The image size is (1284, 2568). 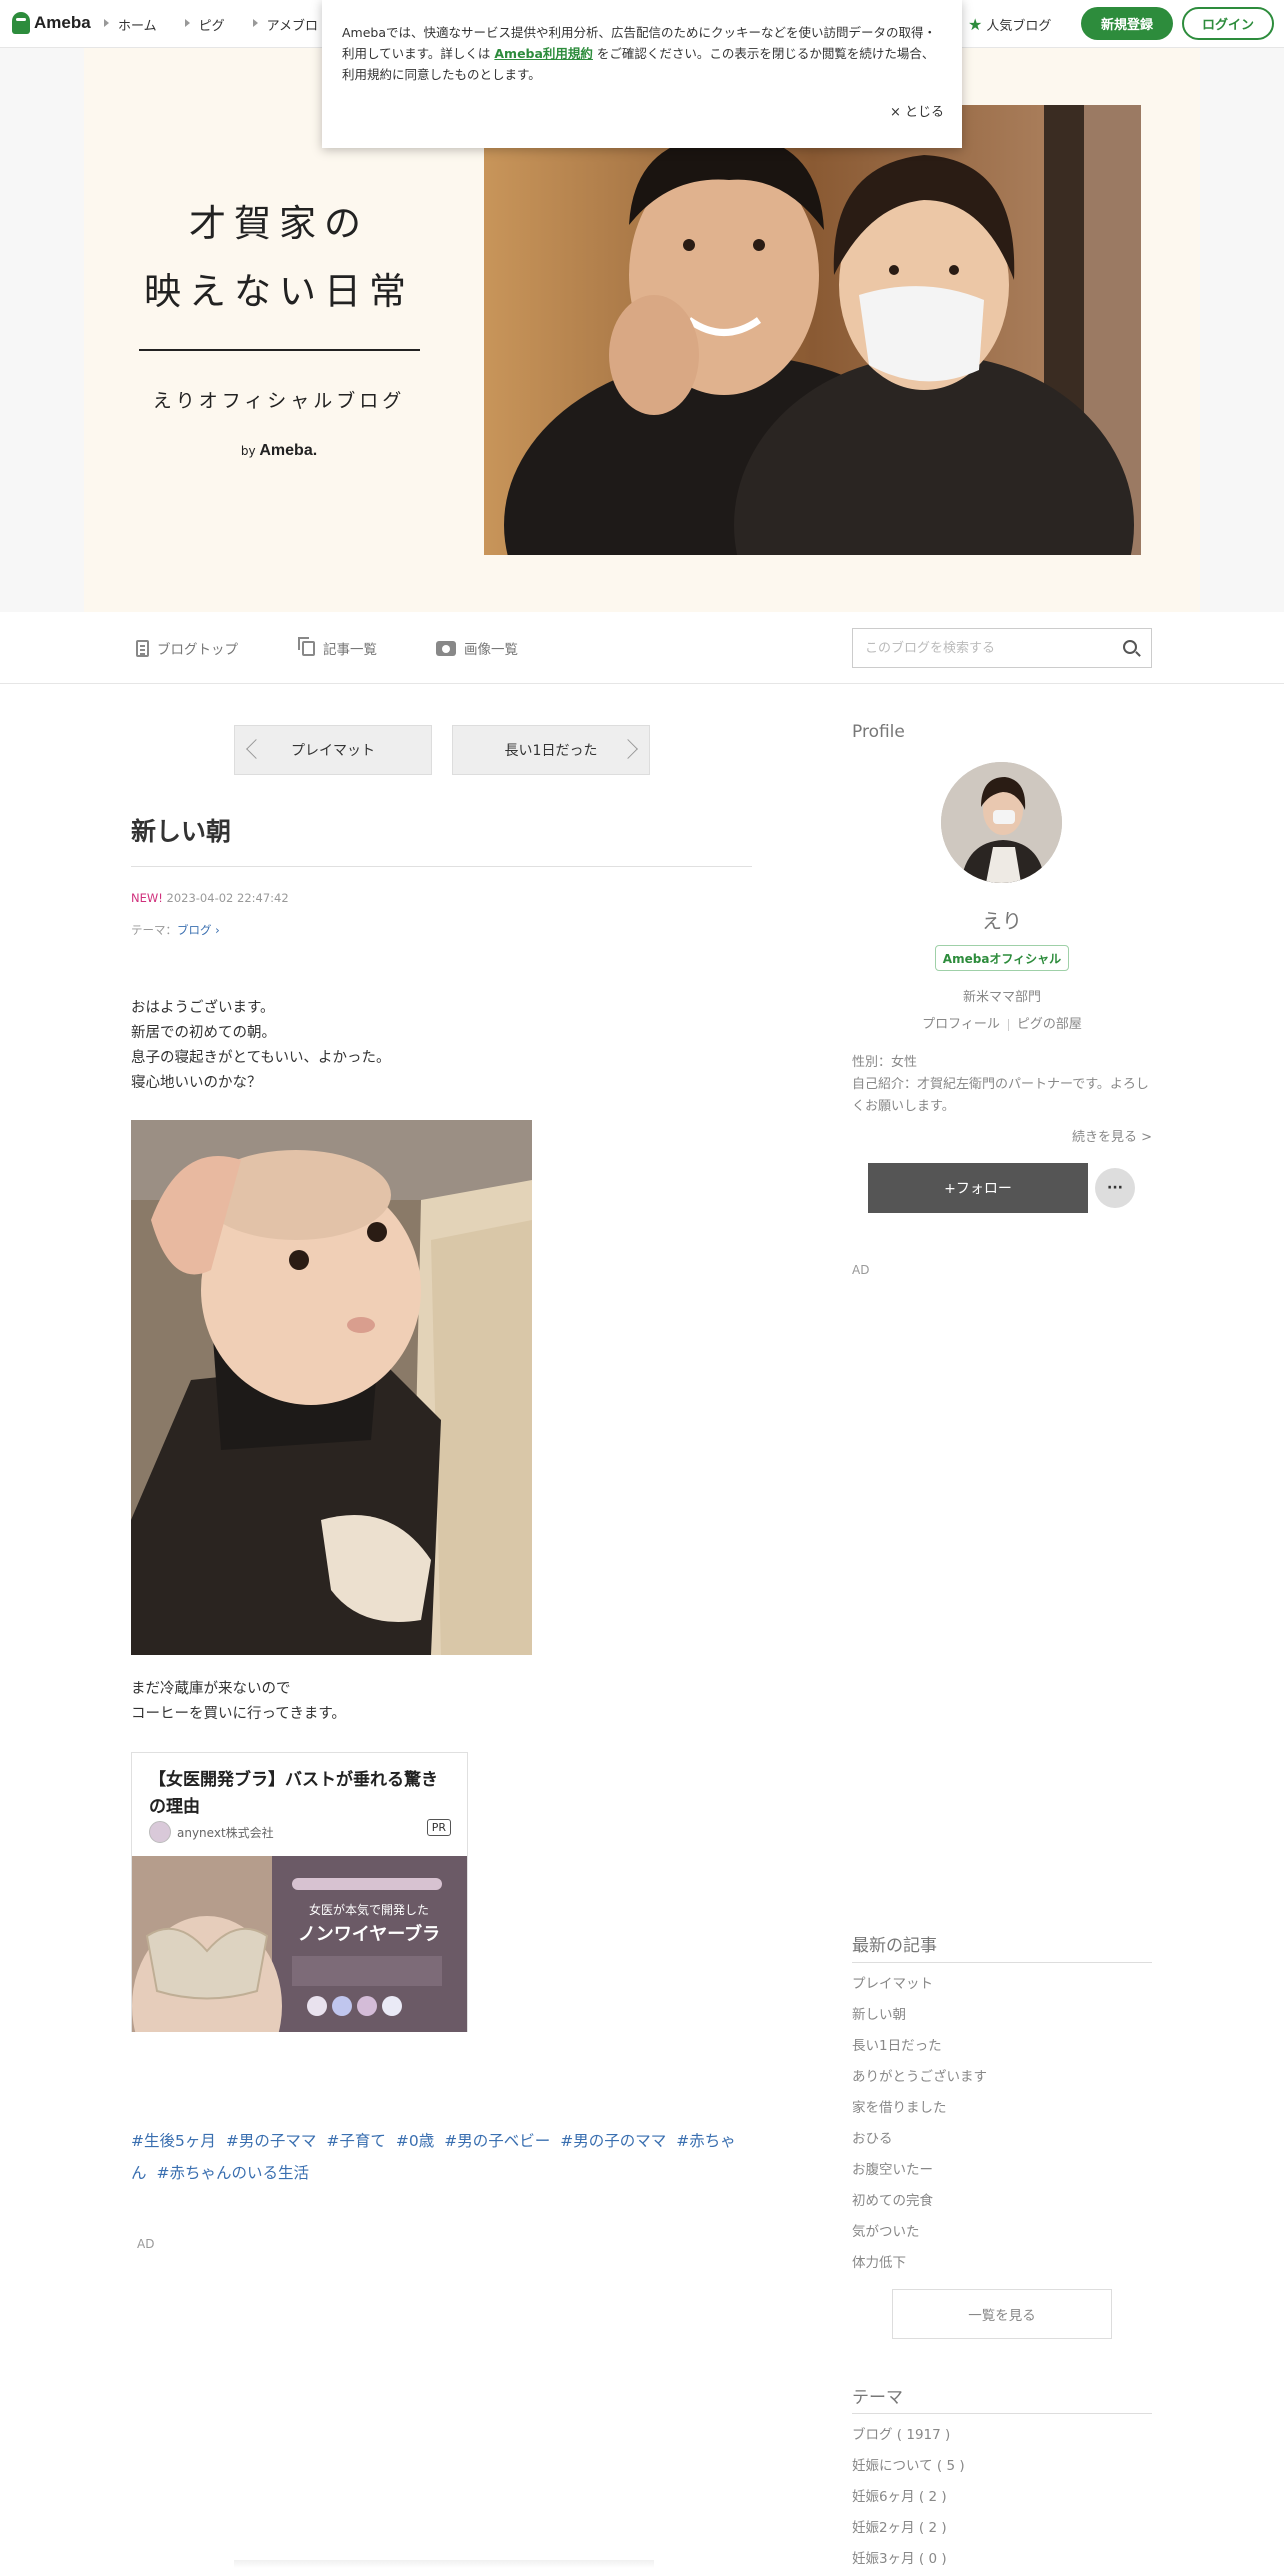 What do you see at coordinates (197, 650) in the screenshot?
I see `blog-top-label: ブログトップ` at bounding box center [197, 650].